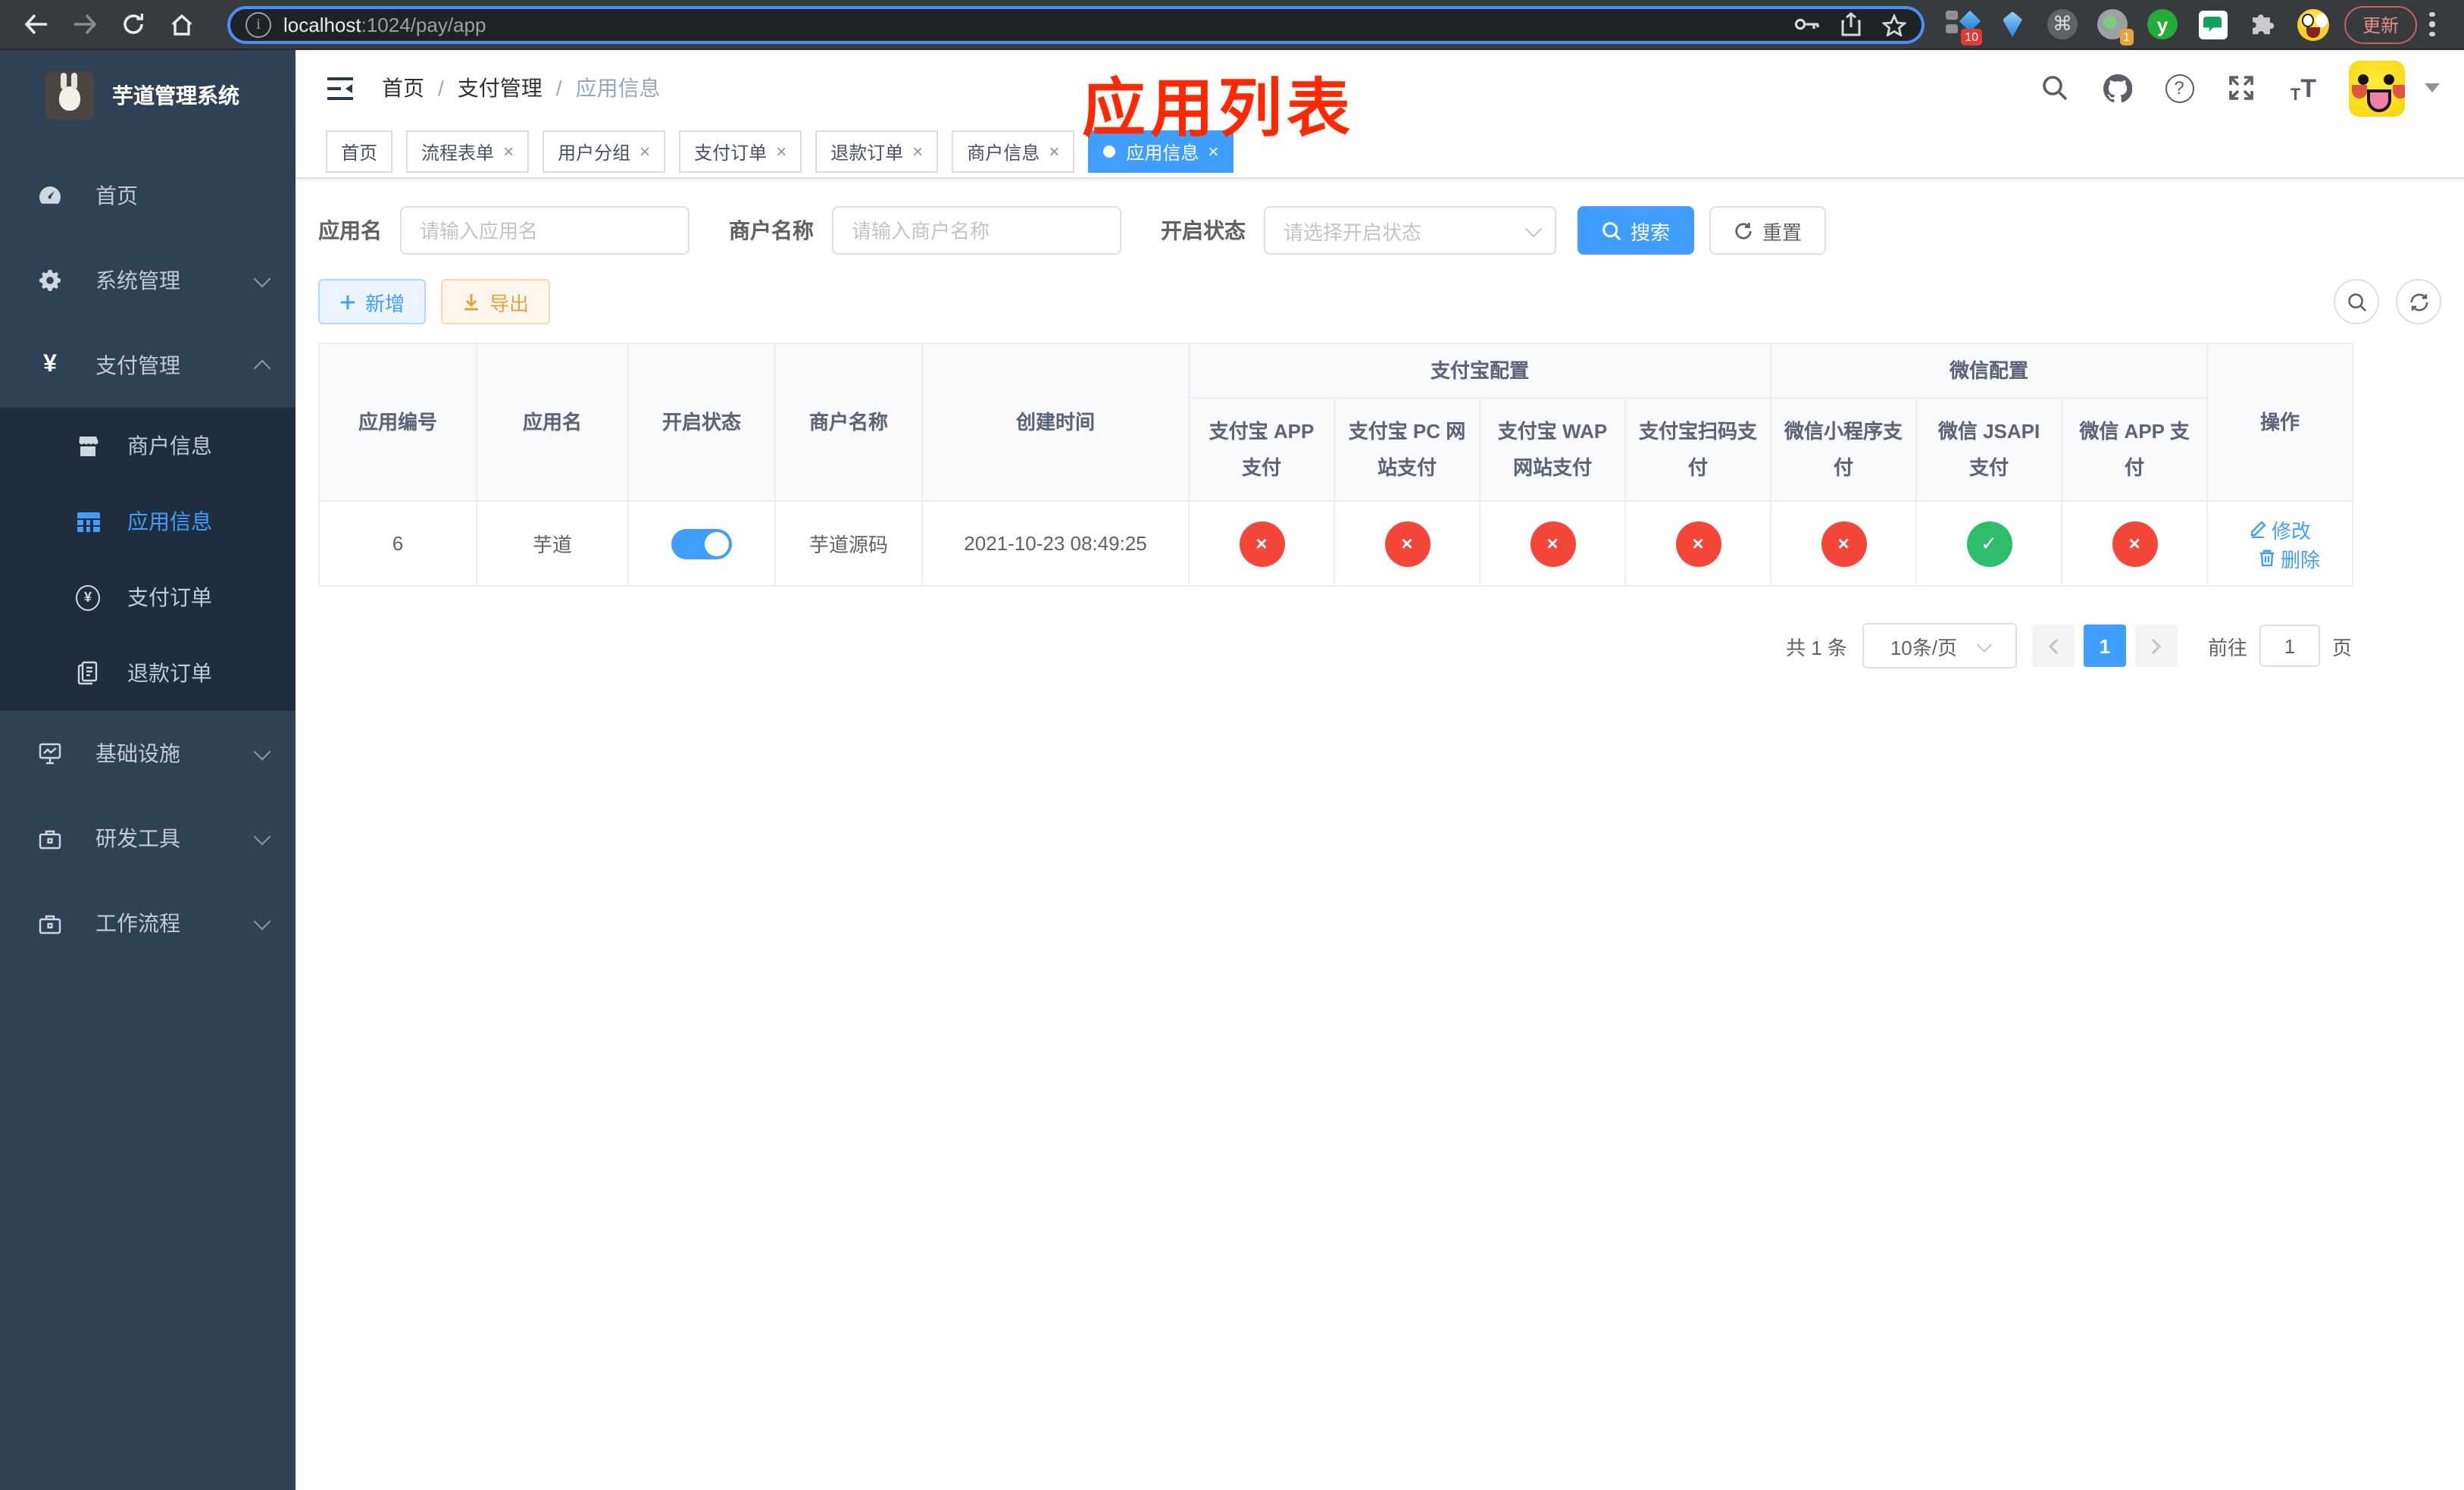 This screenshot has height=1490, width=2464. I want to click on status-select: 请选择开启状态, so click(1410, 230).